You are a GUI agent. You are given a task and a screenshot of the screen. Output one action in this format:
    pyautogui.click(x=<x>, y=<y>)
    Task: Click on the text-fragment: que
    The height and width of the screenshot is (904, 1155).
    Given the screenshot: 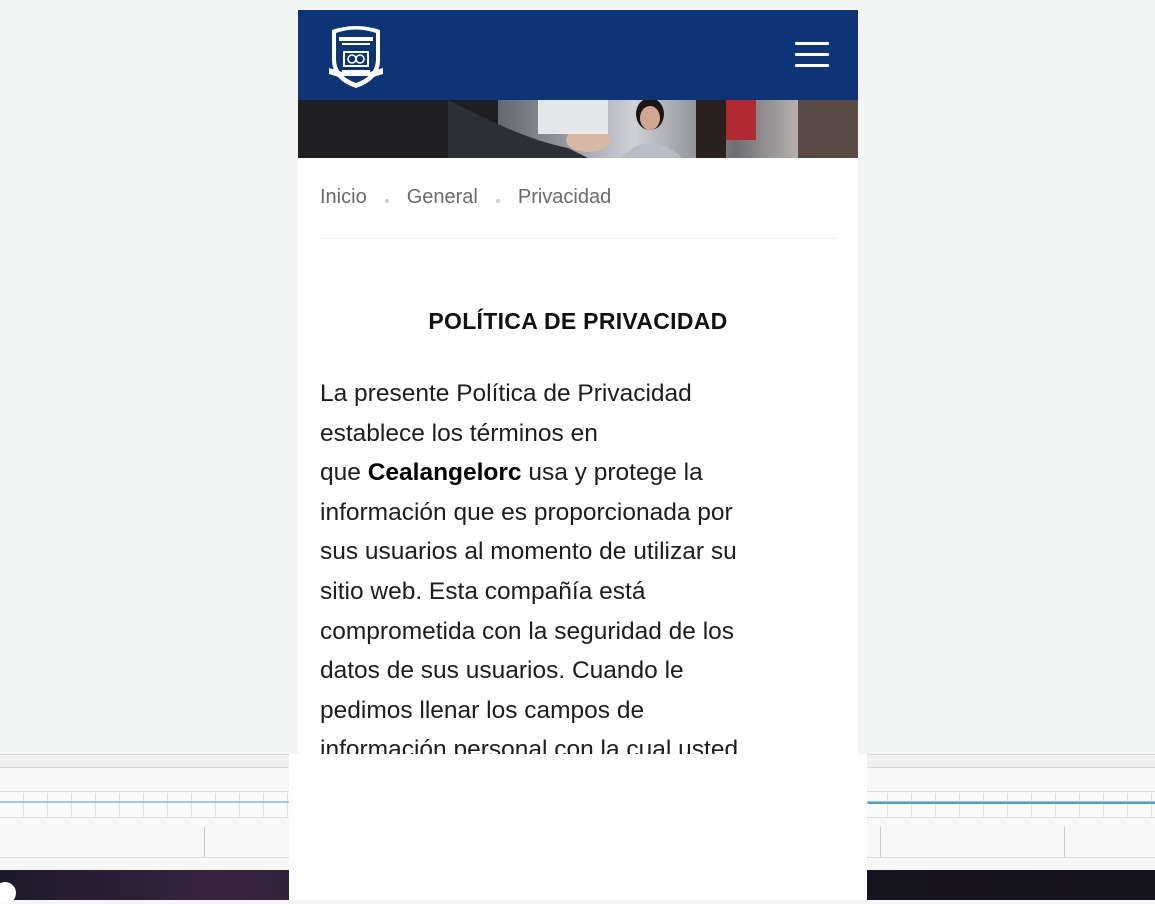 What is the action you would take?
    pyautogui.click(x=344, y=473)
    